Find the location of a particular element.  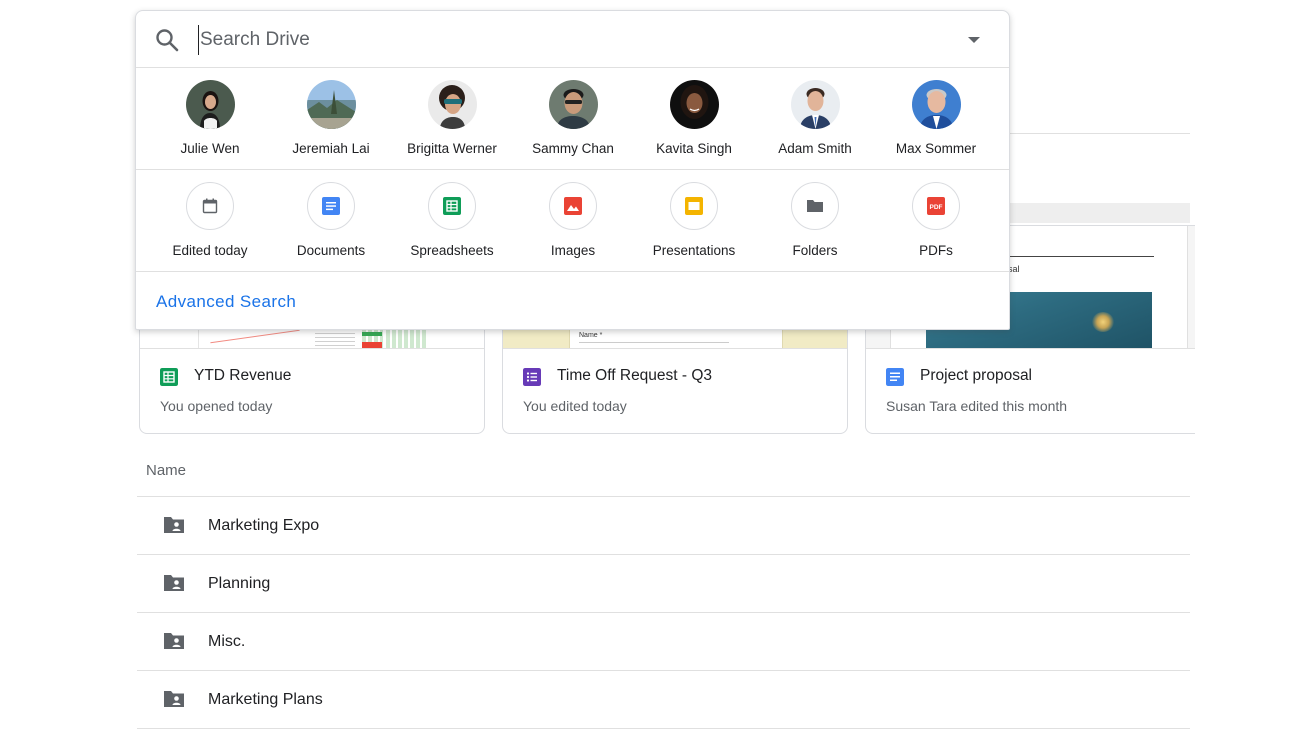

file-title: YTD Revenue is located at coordinates (243, 375).